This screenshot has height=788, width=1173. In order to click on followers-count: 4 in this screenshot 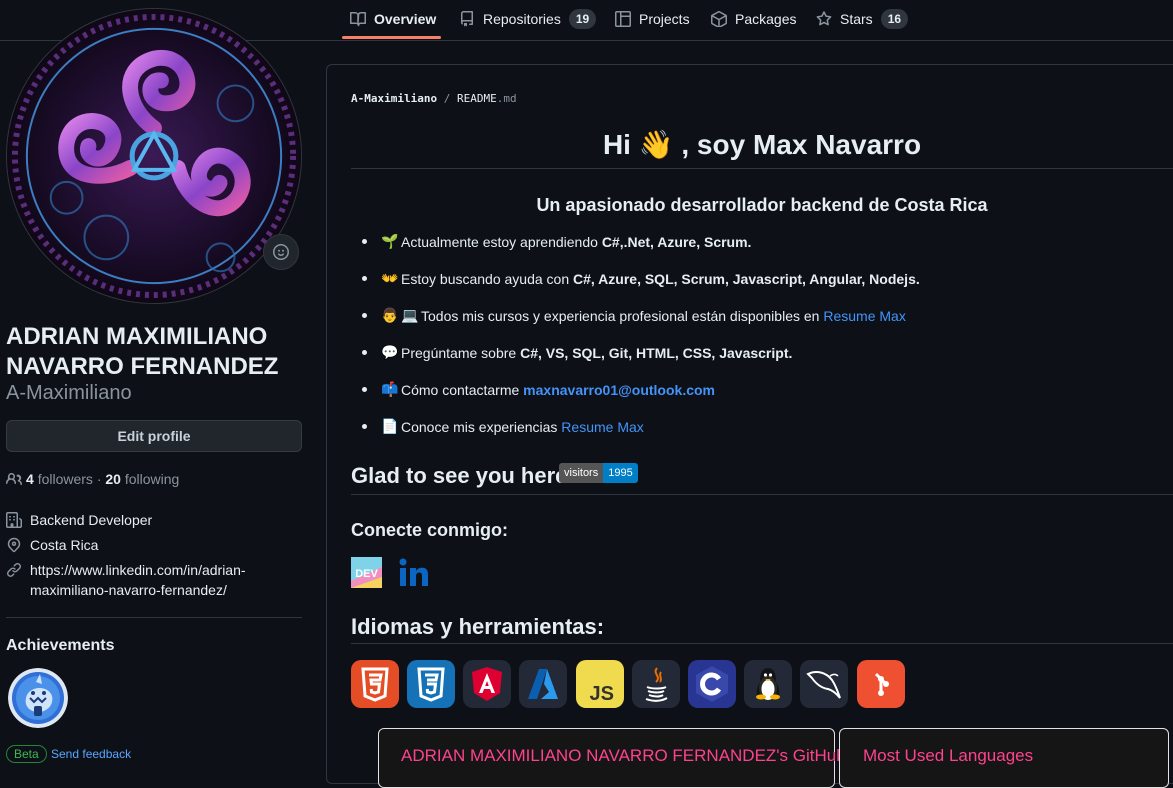, I will do `click(30, 479)`.